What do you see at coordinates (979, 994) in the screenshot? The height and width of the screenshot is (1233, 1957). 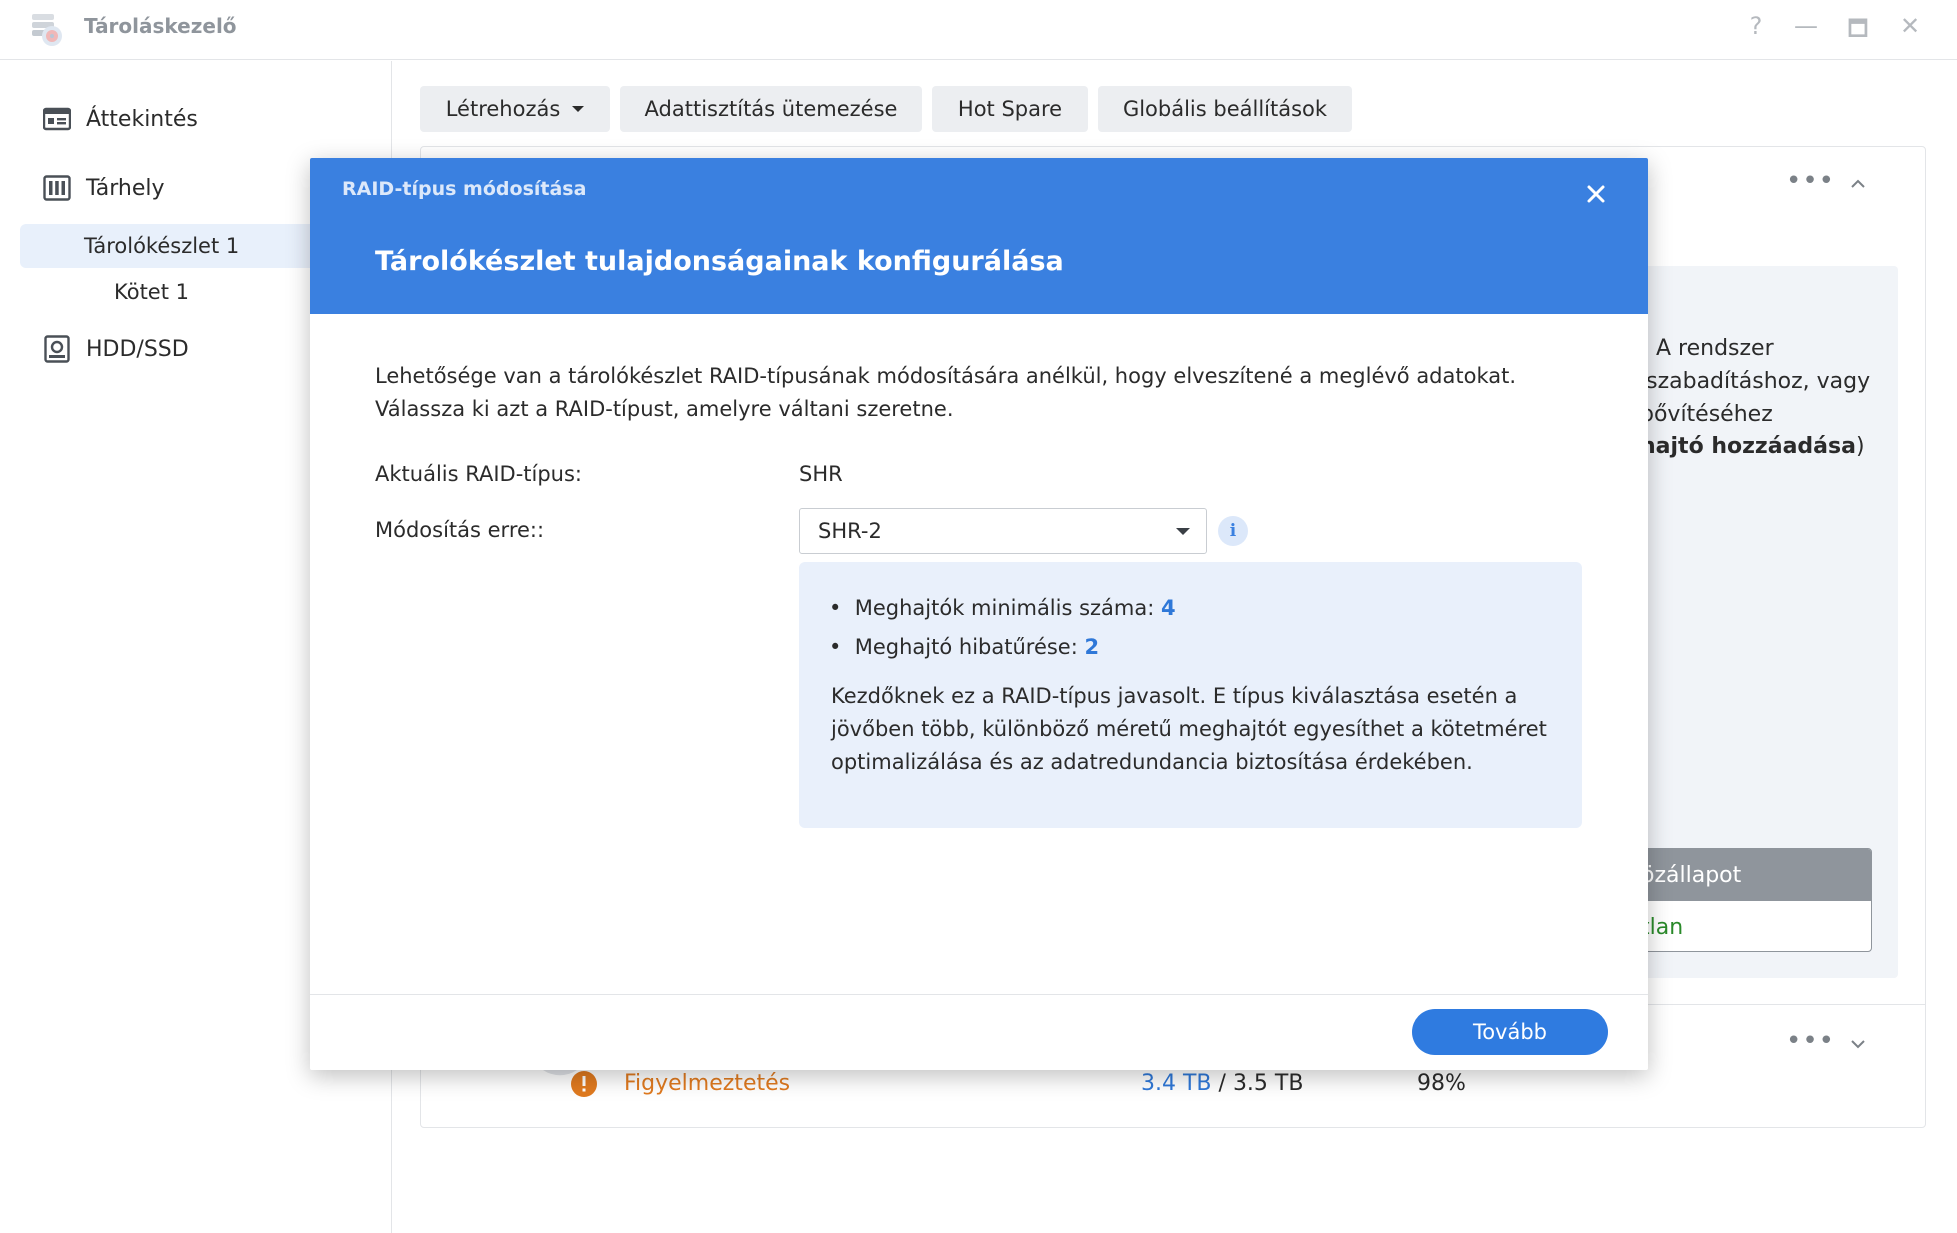 I see `dialog-footer-divider` at bounding box center [979, 994].